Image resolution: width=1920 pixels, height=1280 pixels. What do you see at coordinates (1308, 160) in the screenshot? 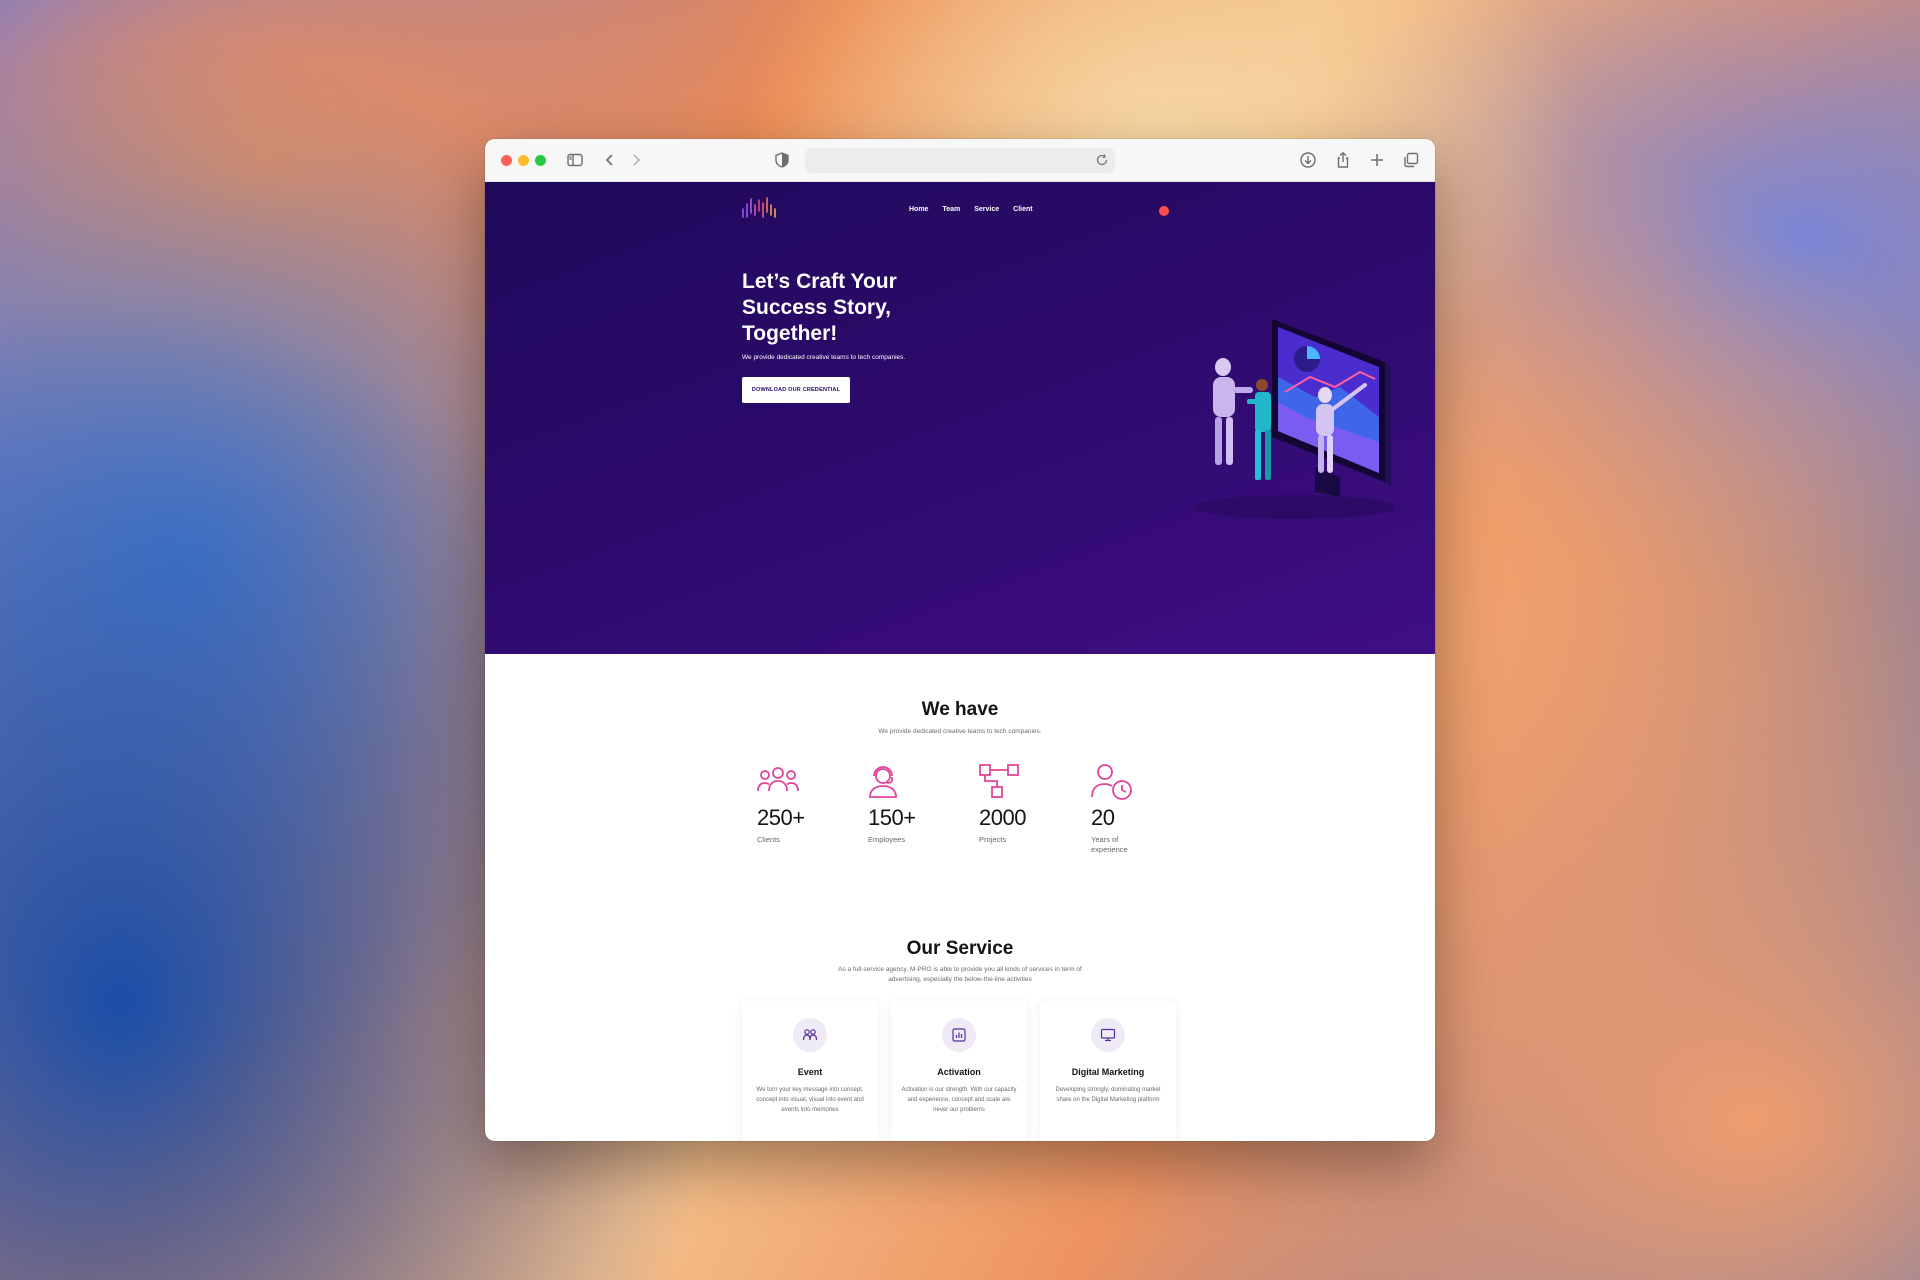
I see `download-icon` at bounding box center [1308, 160].